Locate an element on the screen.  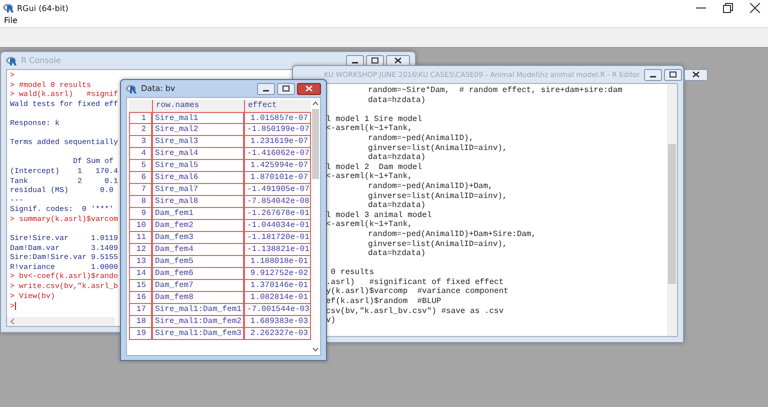
code-line: y(k.asrl)$varcomp #variance component is located at coordinates (417, 291).